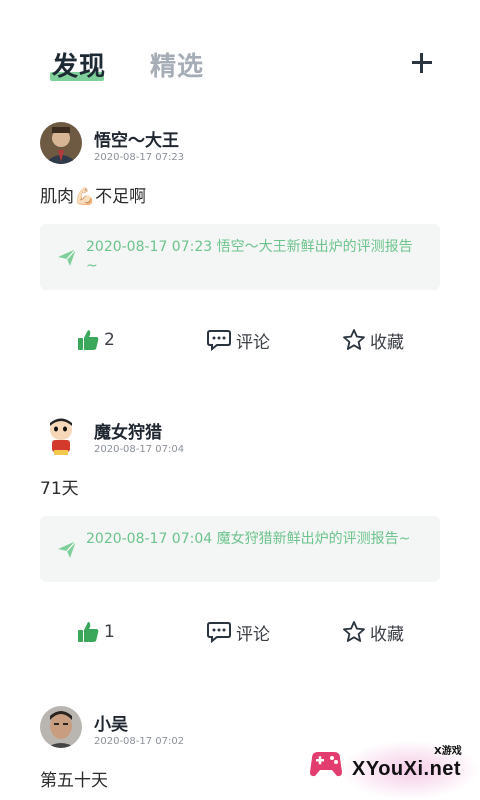 This screenshot has width=480, height=800. Describe the element at coordinates (248, 539) in the screenshot. I see `report-text: 2020-08-17 07:04 魔女狩猎新鲜出炉的评测报告~` at that location.